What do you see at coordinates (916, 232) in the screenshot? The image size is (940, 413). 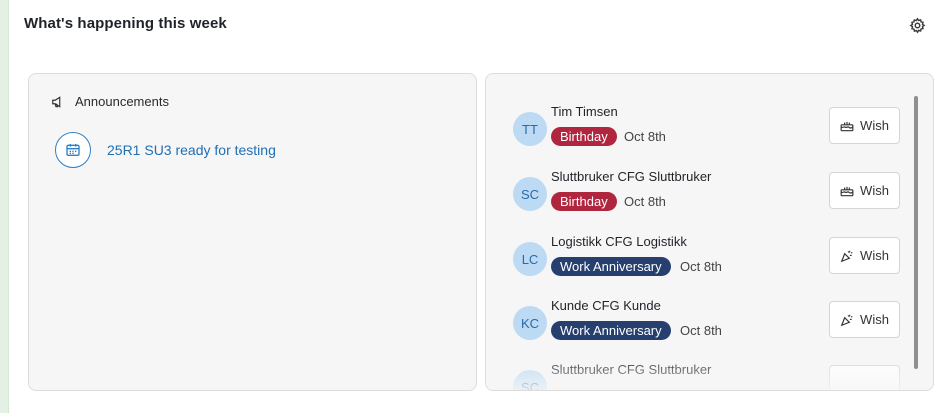 I see `scrollbar` at bounding box center [916, 232].